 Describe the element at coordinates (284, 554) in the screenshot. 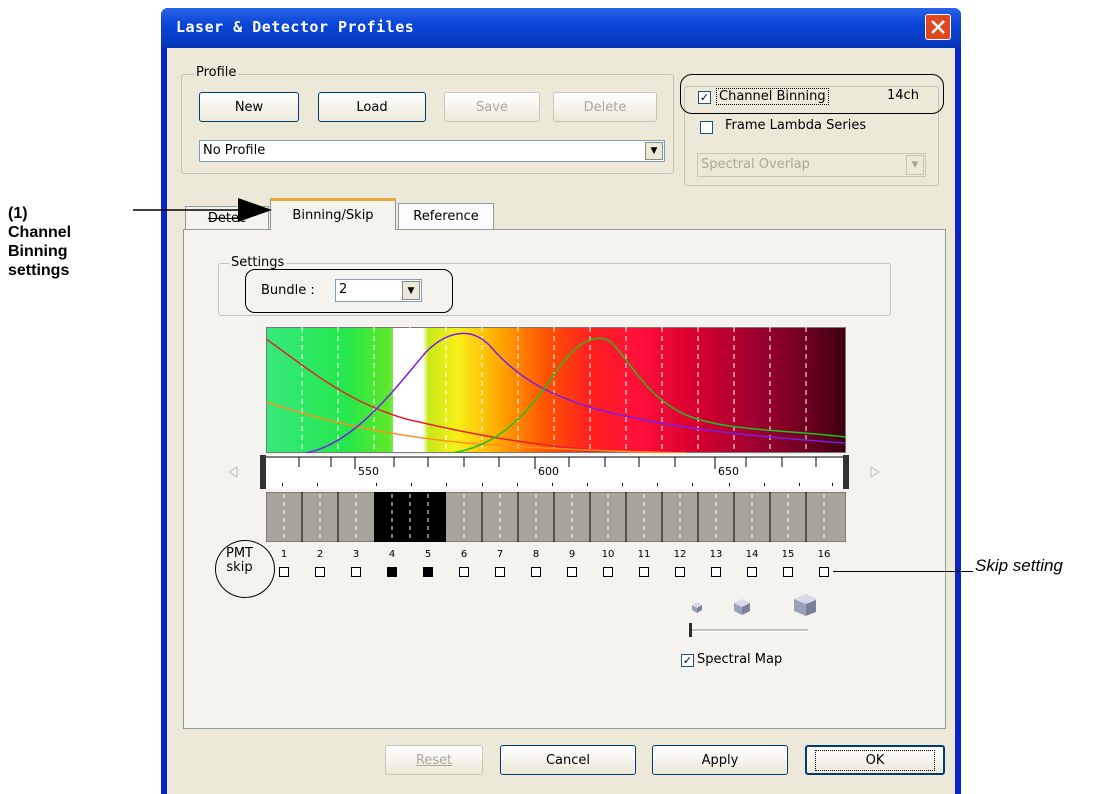

I see `channel-number: 1` at that location.